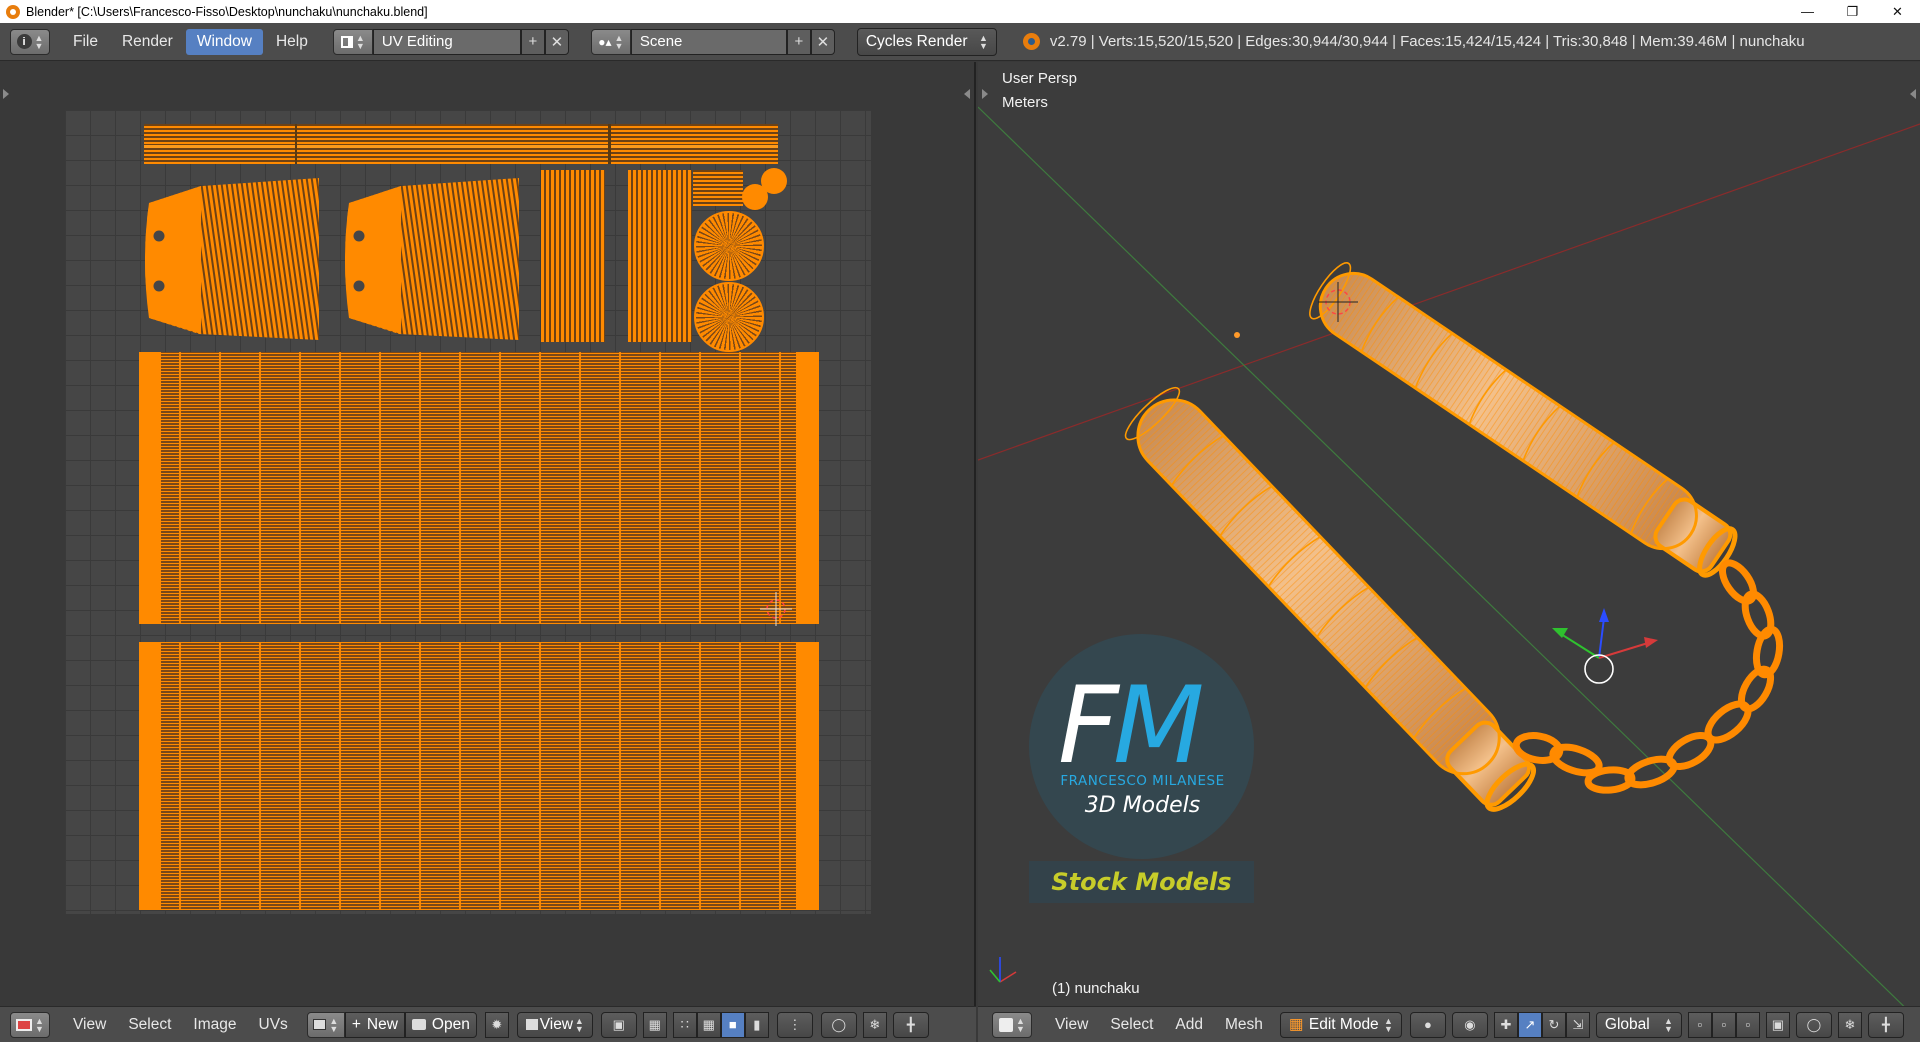  Describe the element at coordinates (794, 1024) in the screenshot. I see `sticky-select-dropdown: ⋮` at that location.